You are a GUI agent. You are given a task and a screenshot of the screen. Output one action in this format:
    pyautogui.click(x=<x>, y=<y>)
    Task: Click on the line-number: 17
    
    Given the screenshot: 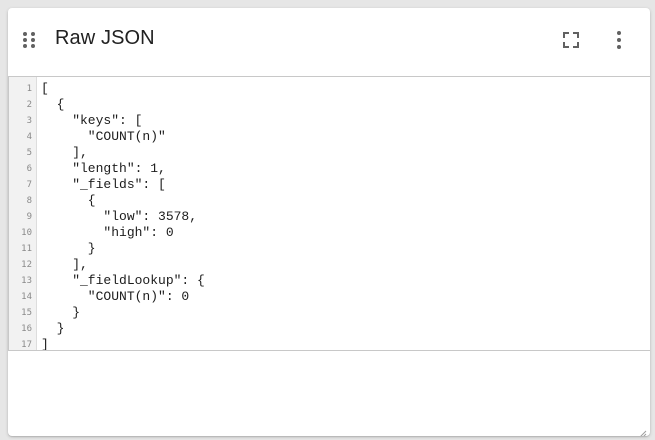 What is the action you would take?
    pyautogui.click(x=26, y=345)
    